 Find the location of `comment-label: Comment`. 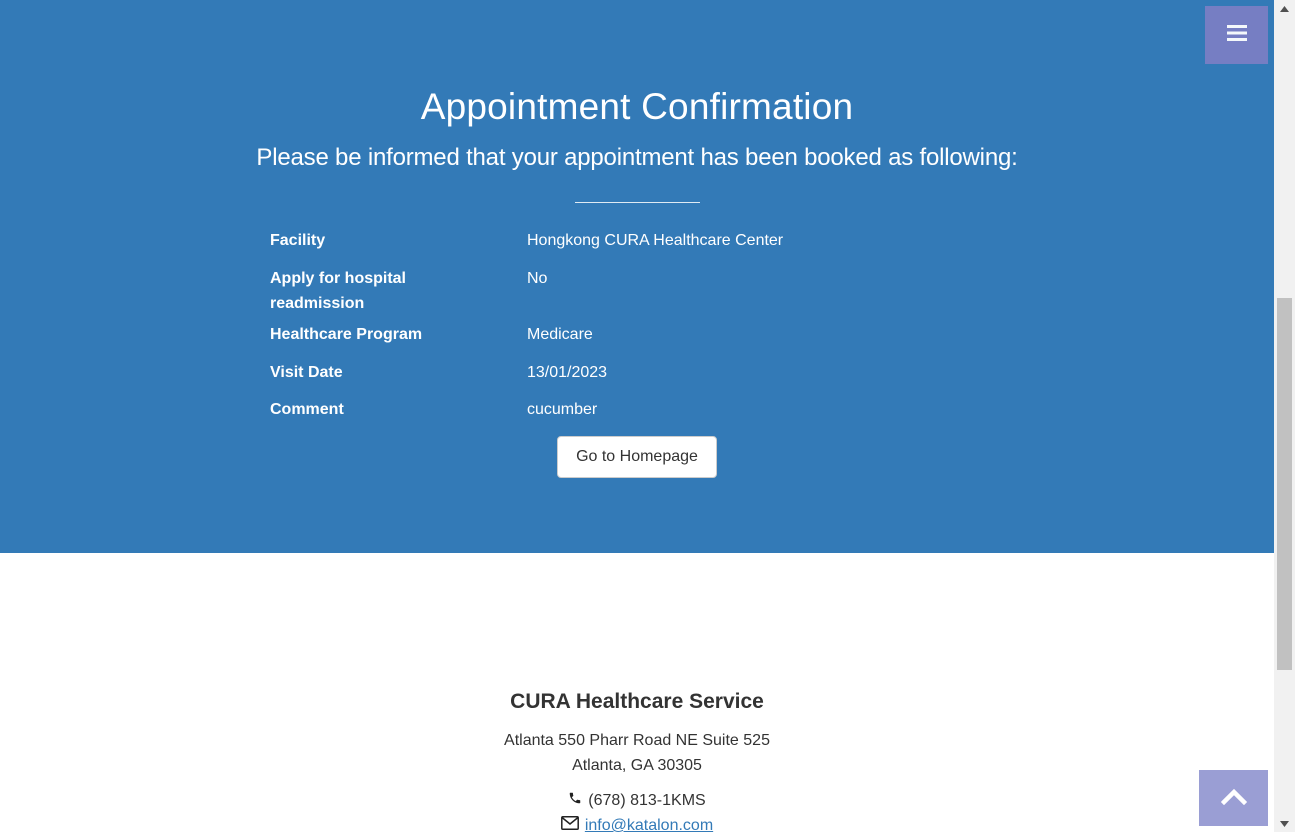

comment-label: Comment is located at coordinates (307, 409).